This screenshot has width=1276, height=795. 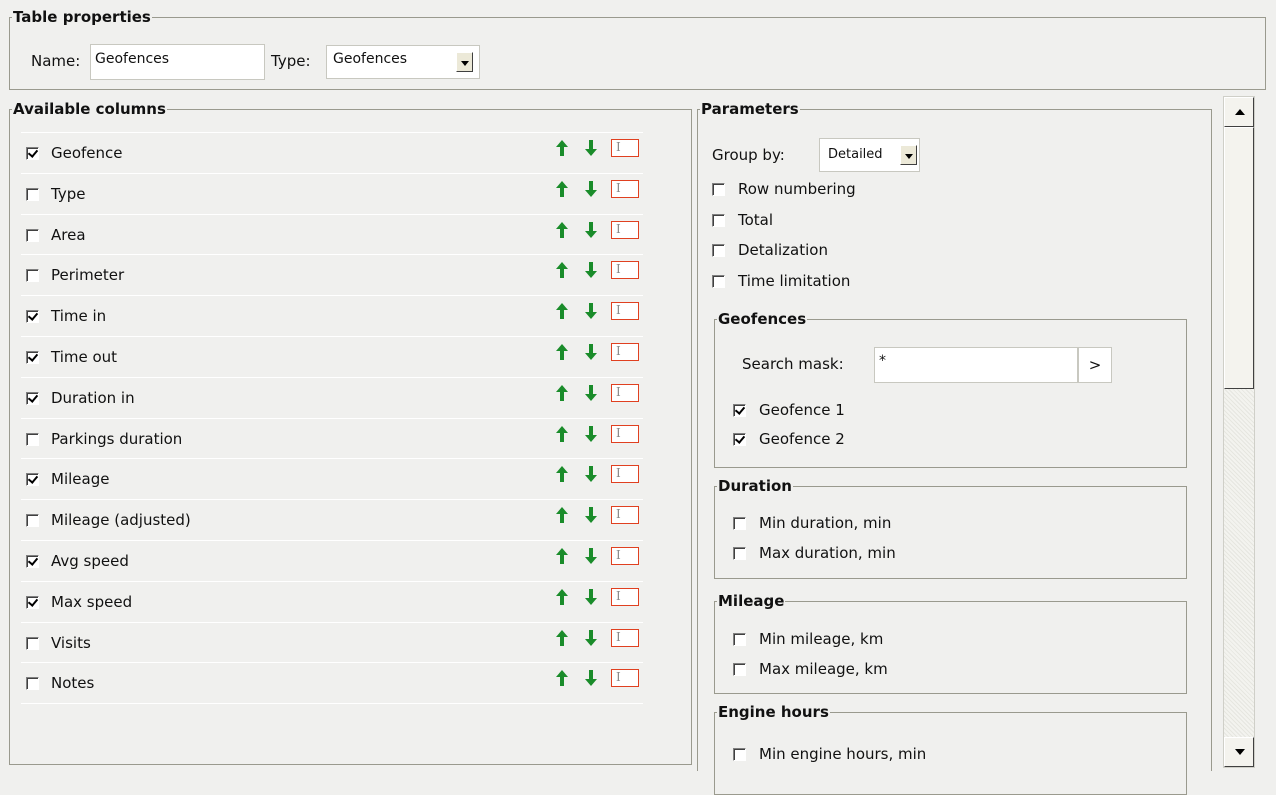 What do you see at coordinates (332, 274) in the screenshot?
I see `column-row: Perimeter` at bounding box center [332, 274].